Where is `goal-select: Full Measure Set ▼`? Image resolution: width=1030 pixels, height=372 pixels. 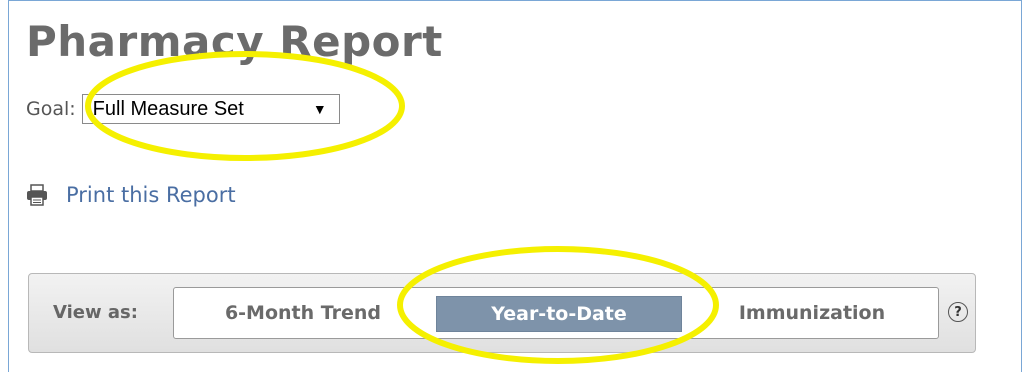 goal-select: Full Measure Set ▼ is located at coordinates (210, 109).